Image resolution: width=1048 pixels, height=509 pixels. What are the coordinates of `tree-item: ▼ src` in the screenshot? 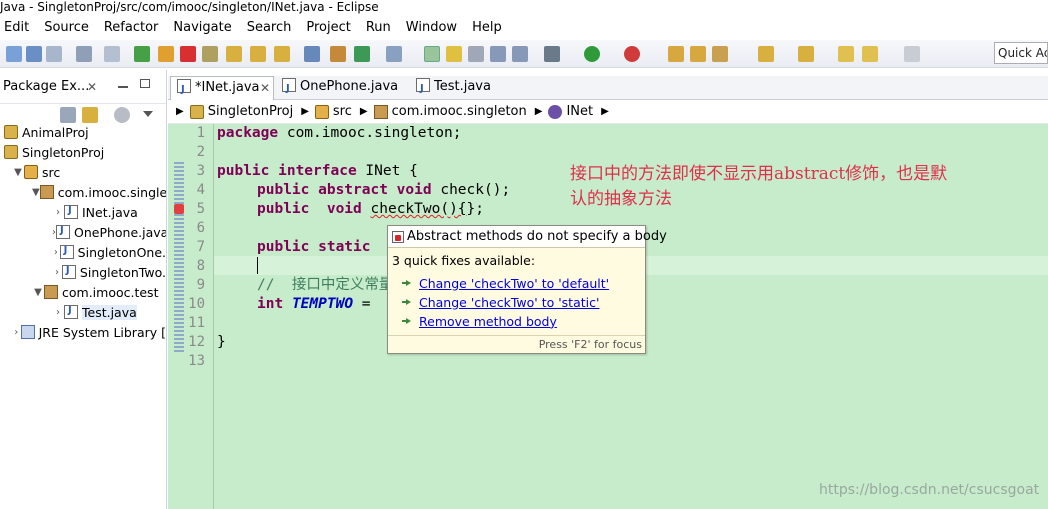 It's located at (83, 172).